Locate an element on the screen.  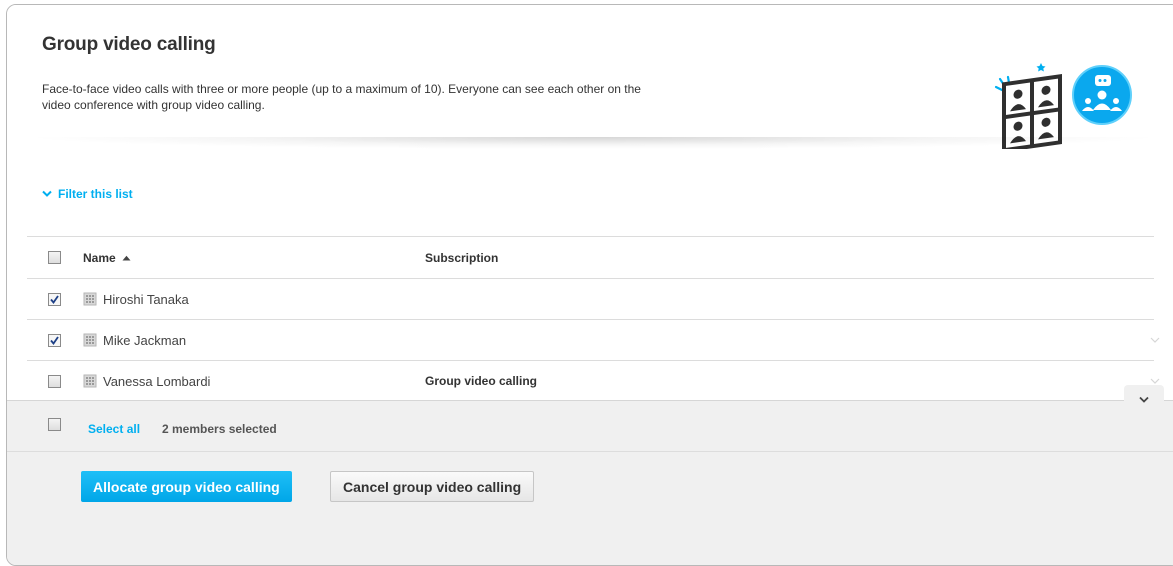
name-column-label: Name is located at coordinates (99, 257).